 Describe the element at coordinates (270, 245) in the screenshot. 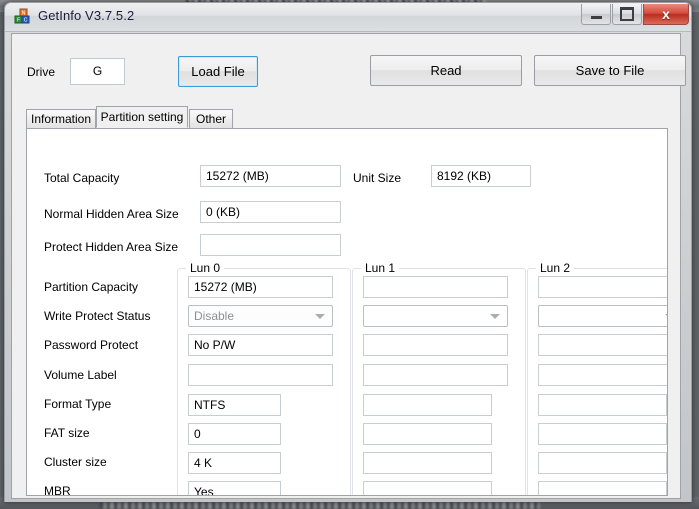

I see `protect-hidden-area-size-input` at that location.